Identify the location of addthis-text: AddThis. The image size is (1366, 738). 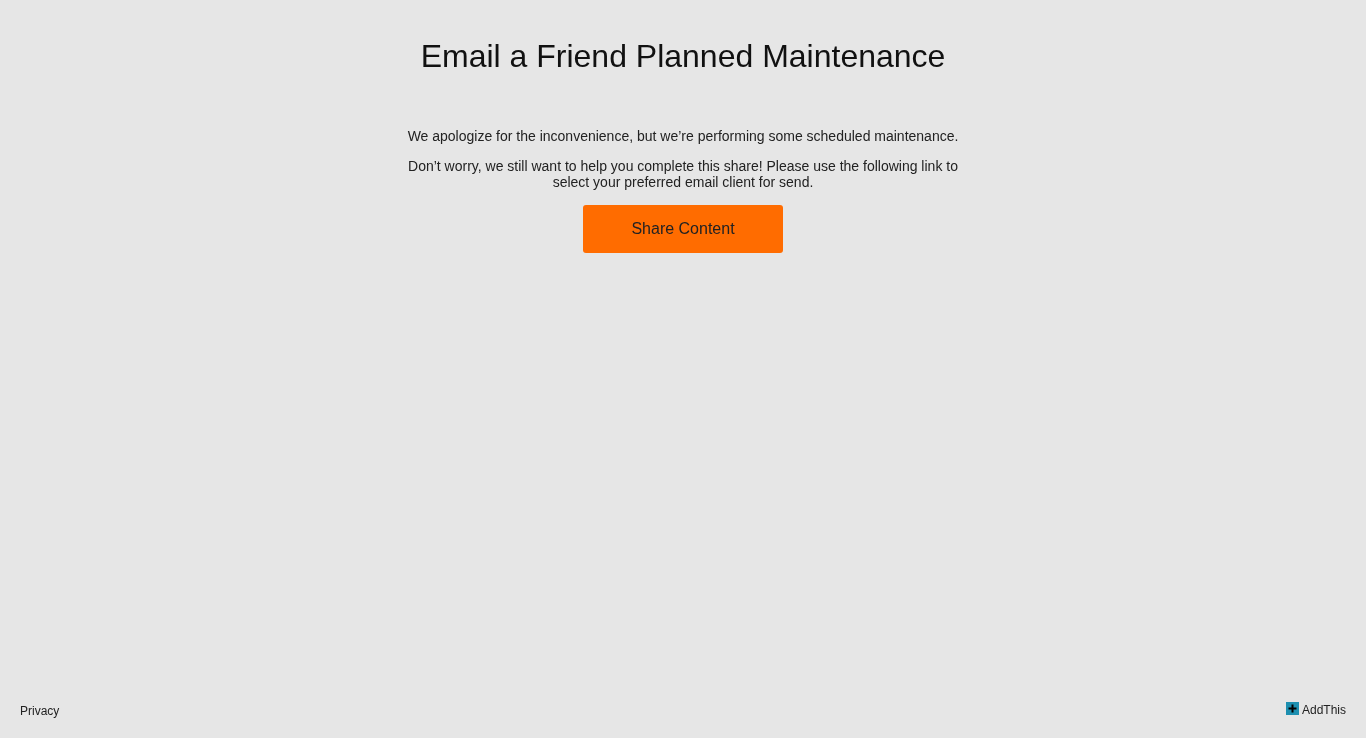
(1323, 710).